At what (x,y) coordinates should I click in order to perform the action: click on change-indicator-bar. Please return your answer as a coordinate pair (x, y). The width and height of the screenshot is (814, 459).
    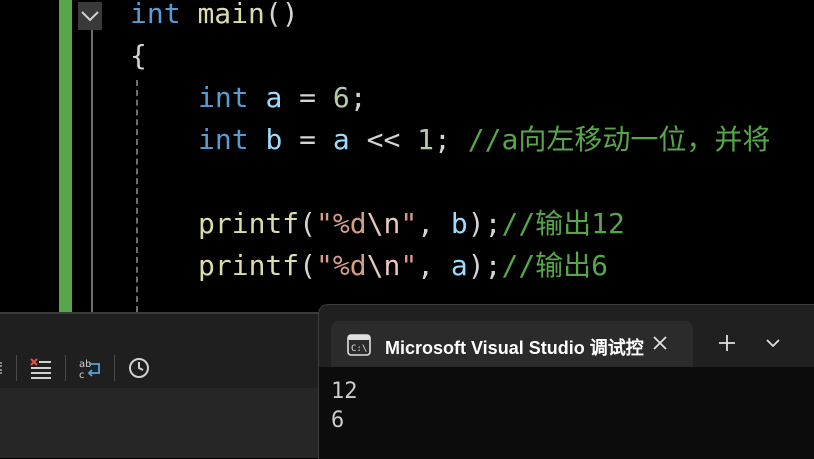
    Looking at the image, I should click on (65, 156).